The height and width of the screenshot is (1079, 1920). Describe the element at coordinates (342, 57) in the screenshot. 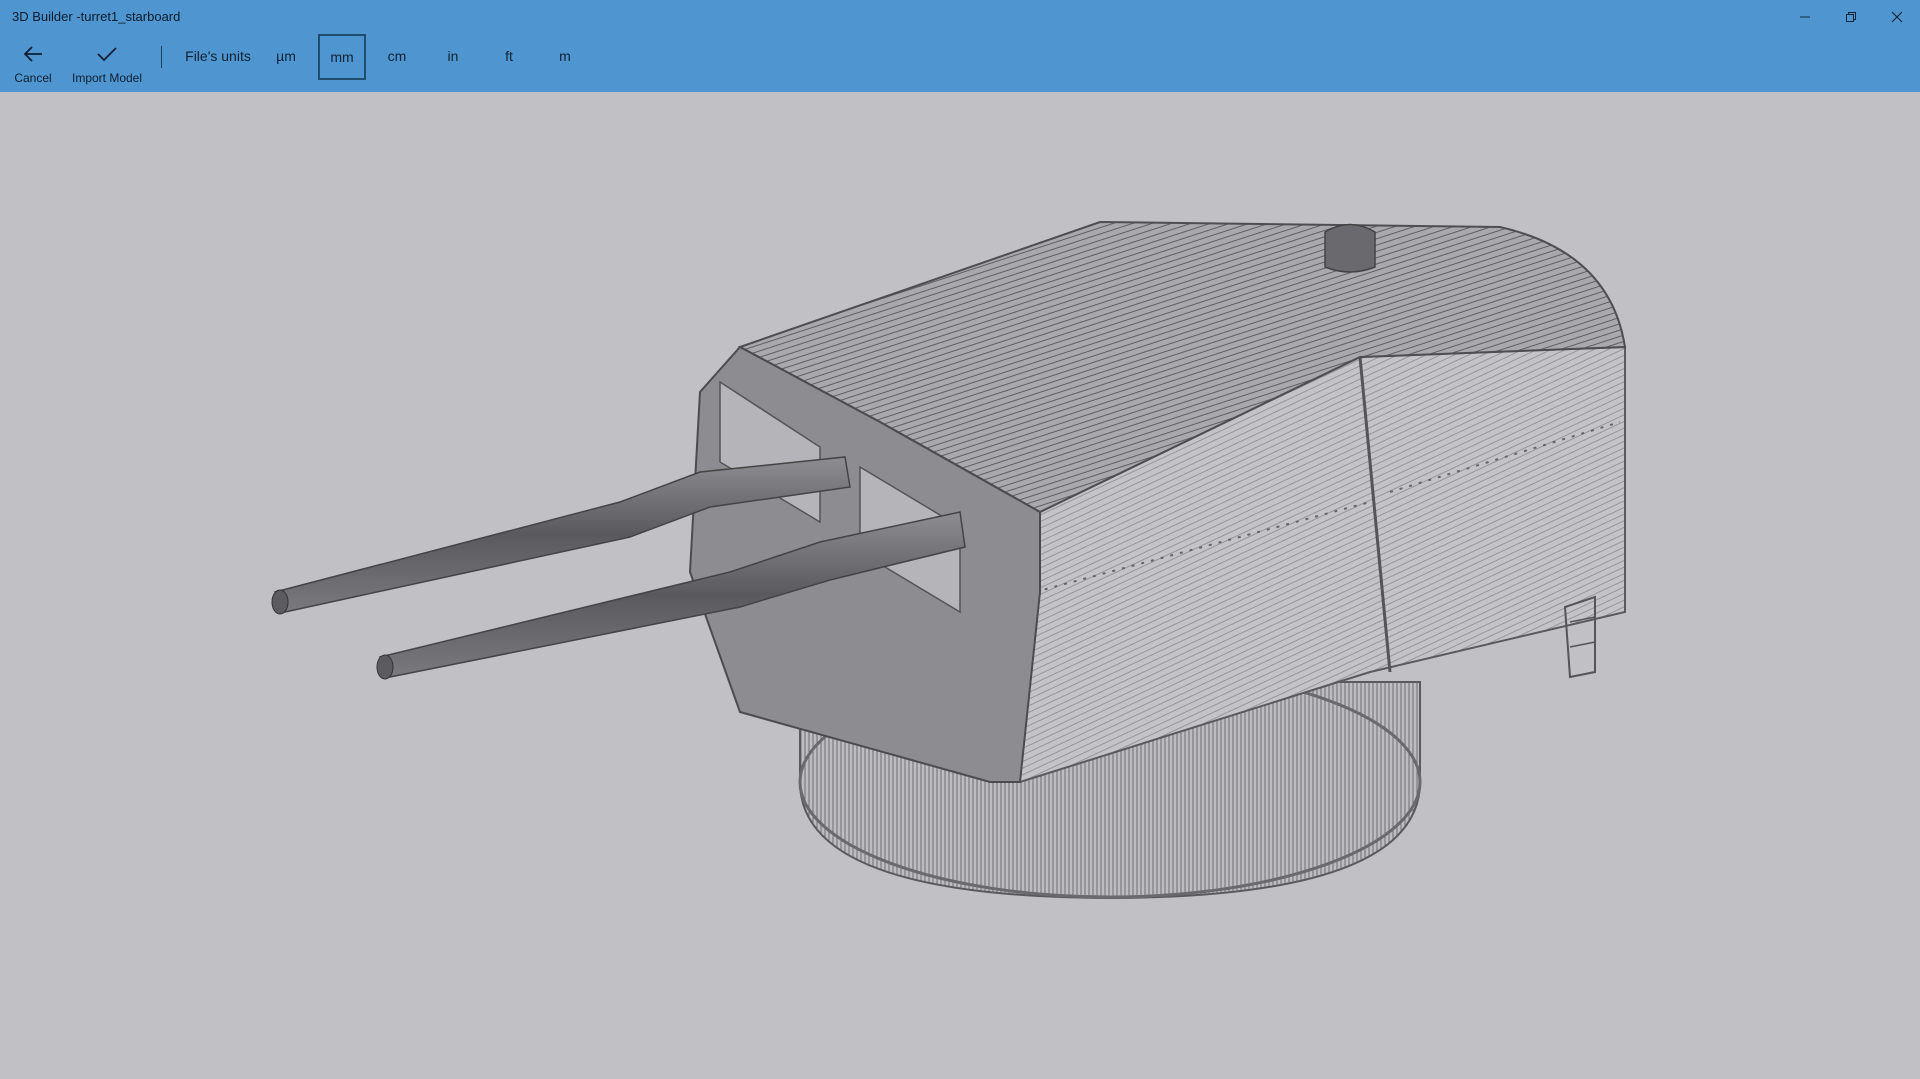

I see `unit-millimeter-button: mm` at that location.